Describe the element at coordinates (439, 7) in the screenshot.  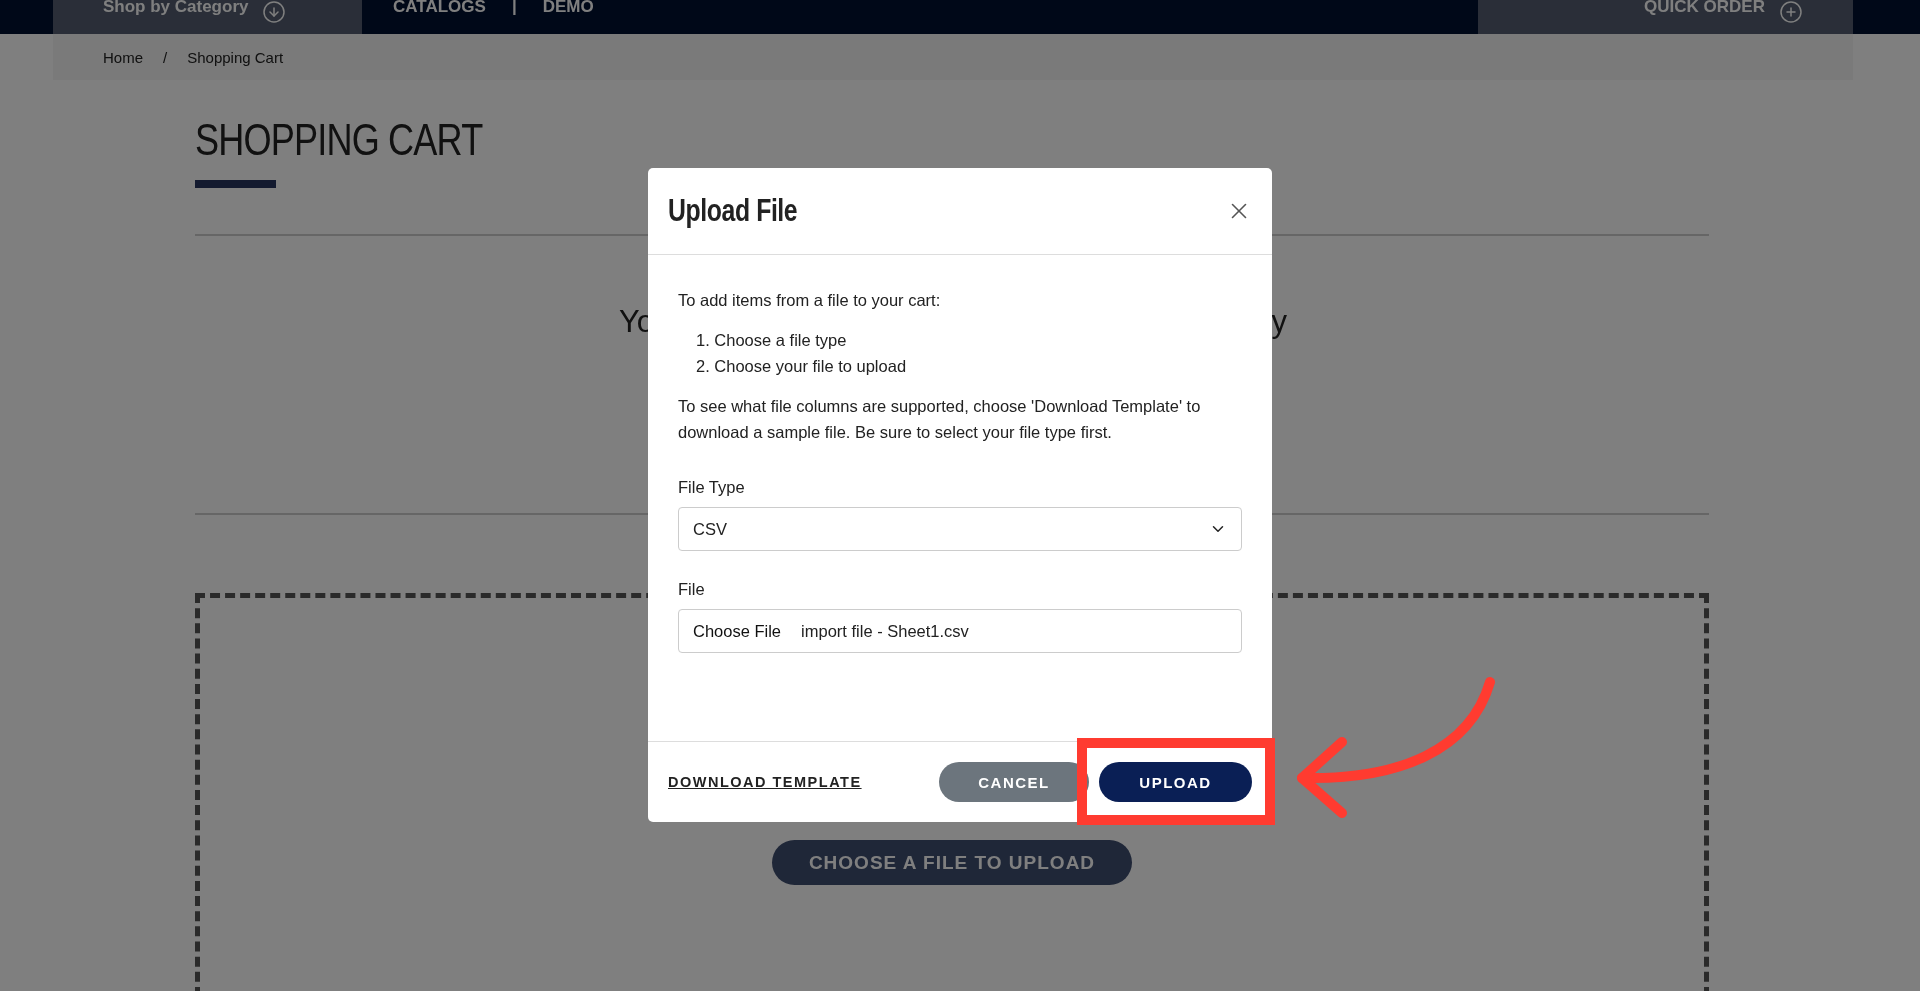
I see `nav-link: CATALOGS` at that location.